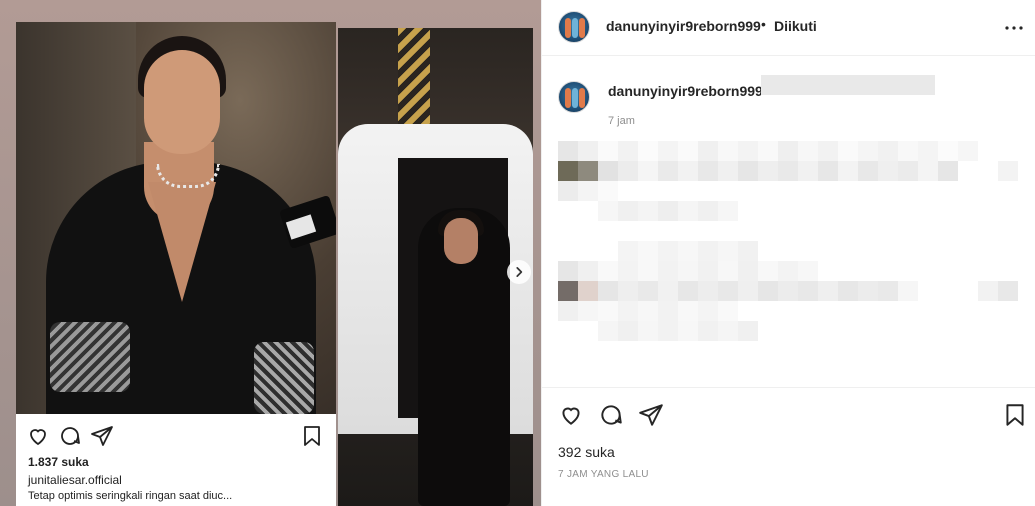  I want to click on follow-status-button: Diikuti, so click(795, 26).